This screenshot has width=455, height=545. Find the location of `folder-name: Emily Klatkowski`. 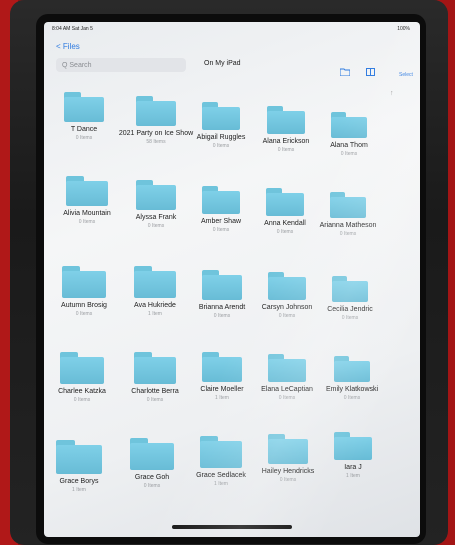

folder-name: Emily Klatkowski is located at coordinates (352, 389).